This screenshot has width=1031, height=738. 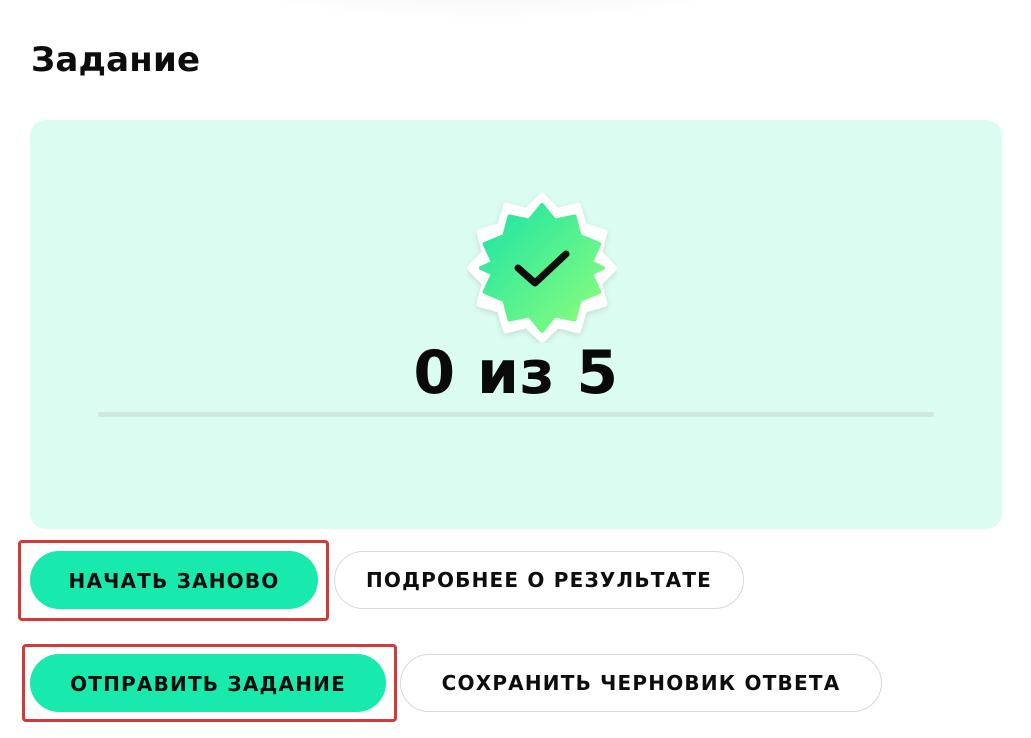 What do you see at coordinates (490, 10) in the screenshot?
I see `top-shadow-decoration` at bounding box center [490, 10].